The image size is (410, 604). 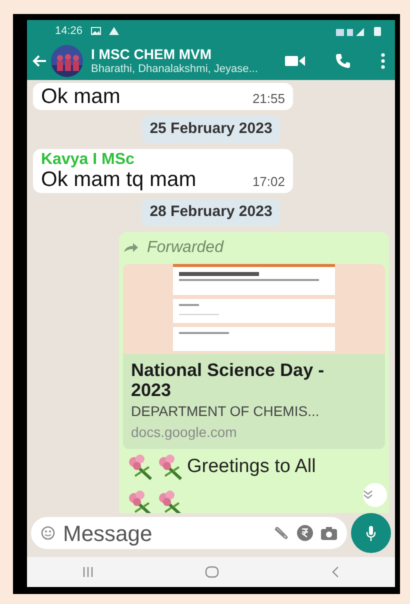 What do you see at coordinates (186, 55) in the screenshot?
I see `group-name: I MSC CHEM MVM` at bounding box center [186, 55].